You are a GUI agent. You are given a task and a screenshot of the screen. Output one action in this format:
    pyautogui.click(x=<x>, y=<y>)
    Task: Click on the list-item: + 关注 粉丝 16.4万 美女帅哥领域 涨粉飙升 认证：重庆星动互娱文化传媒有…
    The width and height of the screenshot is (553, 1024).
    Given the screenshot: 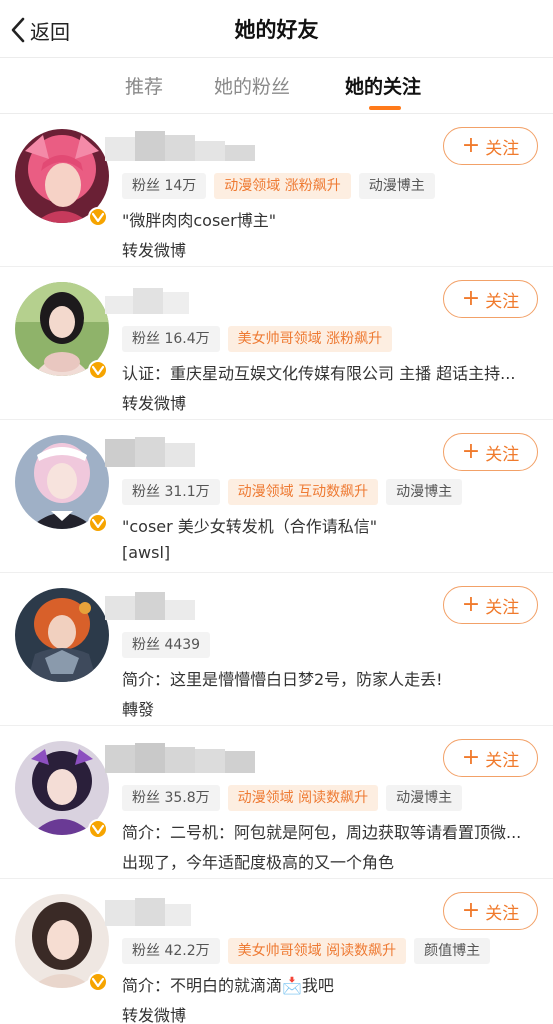 What is the action you would take?
    pyautogui.click(x=276, y=344)
    